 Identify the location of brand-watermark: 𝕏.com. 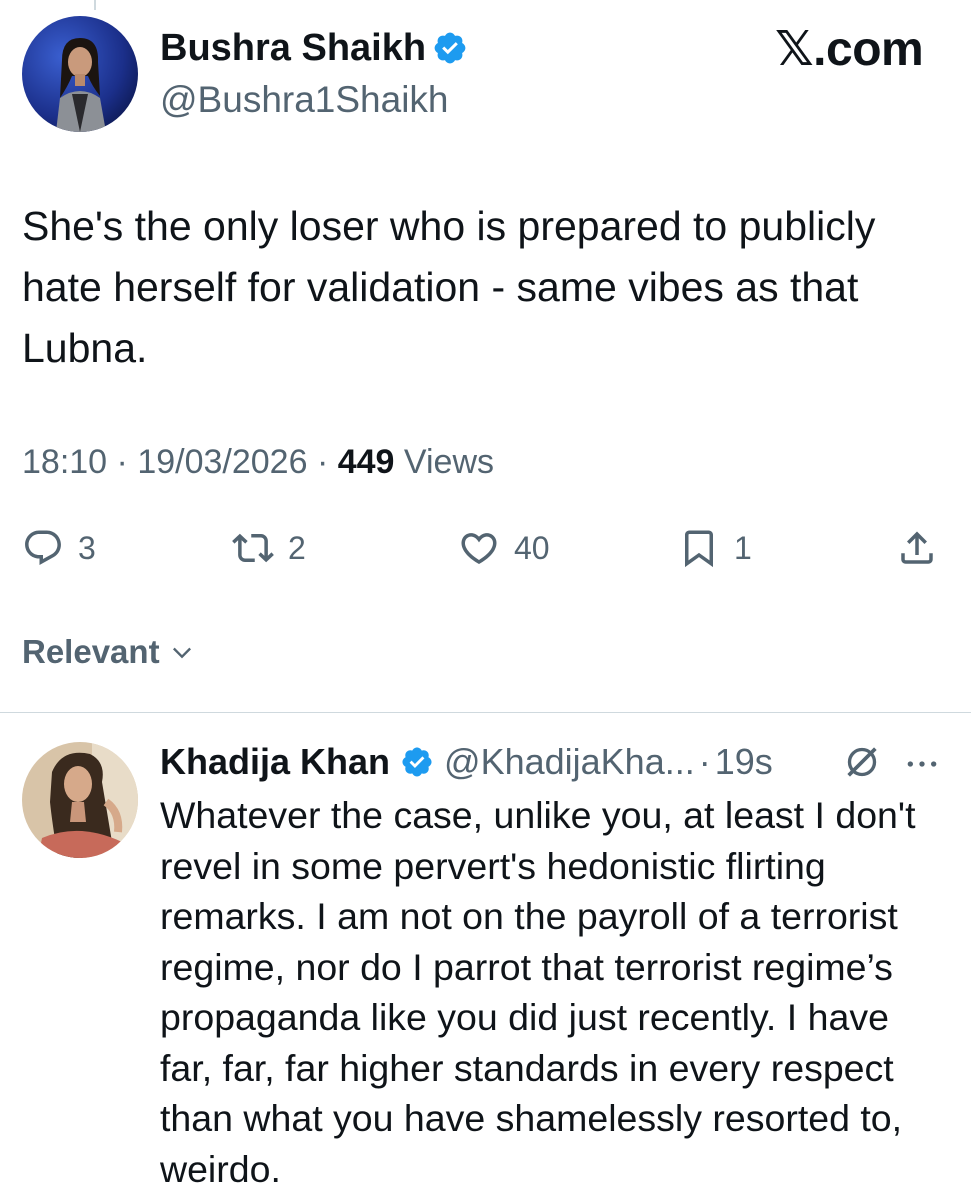
(849, 49).